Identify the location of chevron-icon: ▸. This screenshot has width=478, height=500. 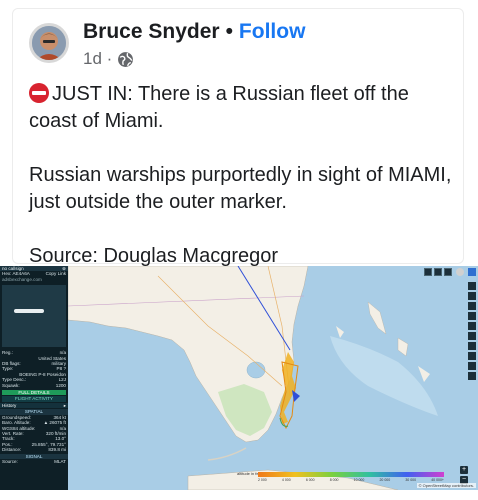
(64, 405).